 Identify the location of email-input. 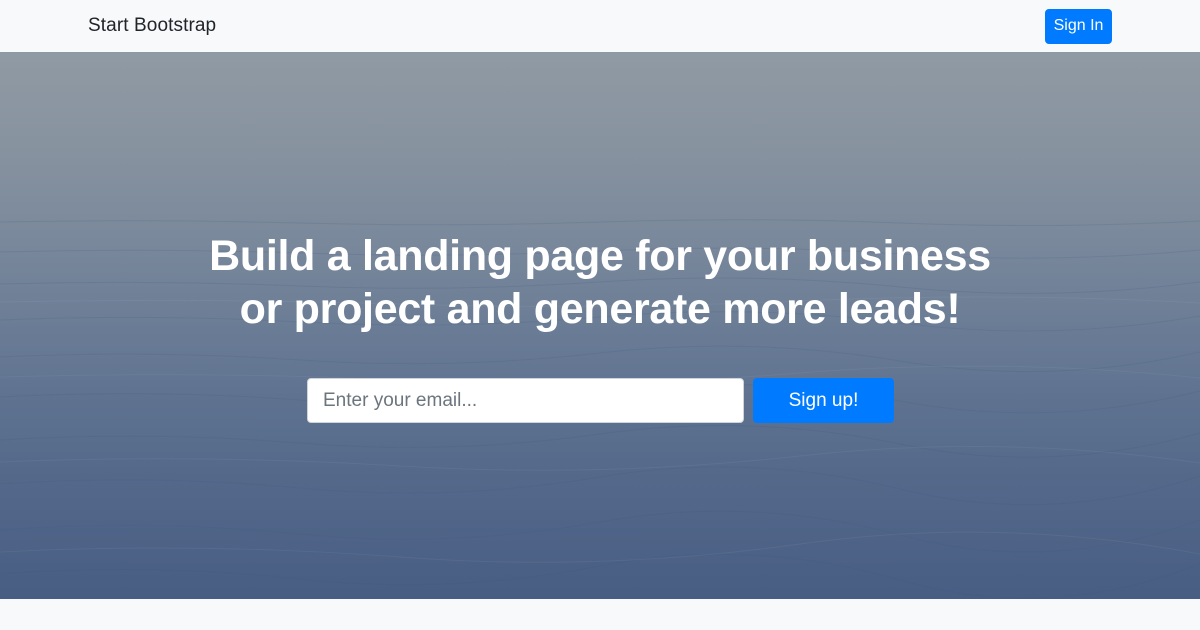
(525, 400).